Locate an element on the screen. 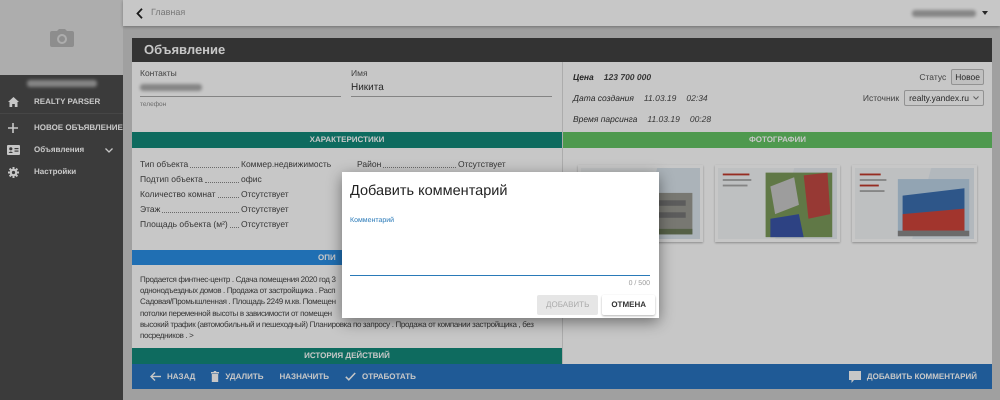  status-tag: Новое is located at coordinates (967, 77).